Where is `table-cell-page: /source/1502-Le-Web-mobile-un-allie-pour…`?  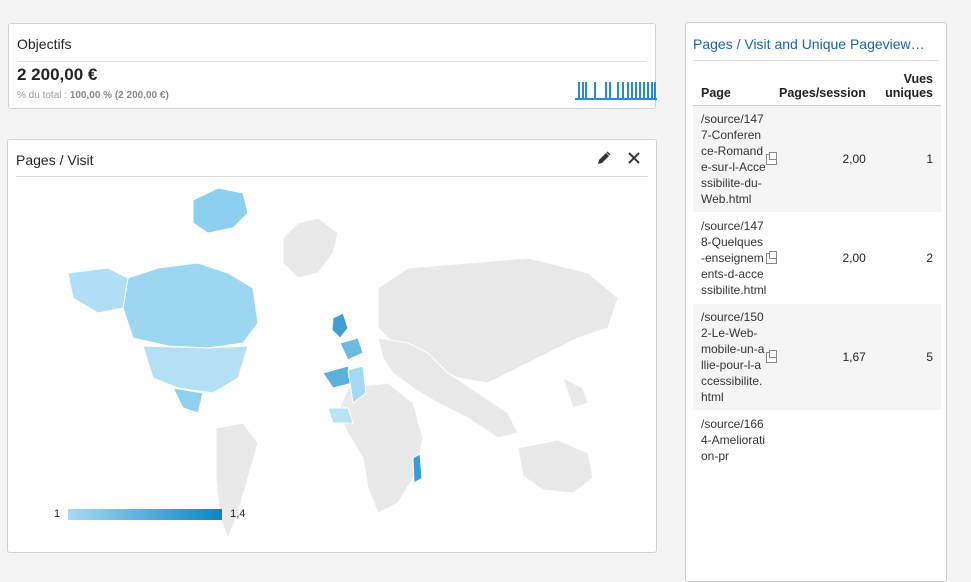
table-cell-page: /source/1502-Le-Web-mobile-un-allie-pour… is located at coordinates (735, 357).